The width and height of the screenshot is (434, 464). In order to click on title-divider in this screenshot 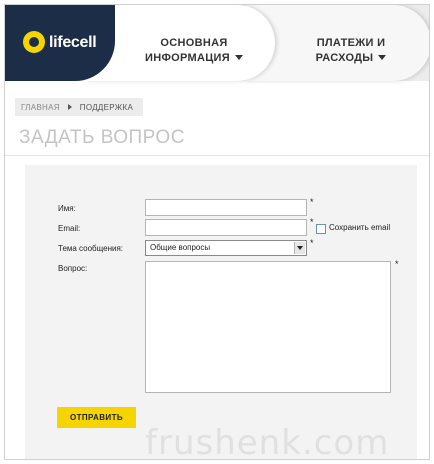, I will do `click(217, 155)`.